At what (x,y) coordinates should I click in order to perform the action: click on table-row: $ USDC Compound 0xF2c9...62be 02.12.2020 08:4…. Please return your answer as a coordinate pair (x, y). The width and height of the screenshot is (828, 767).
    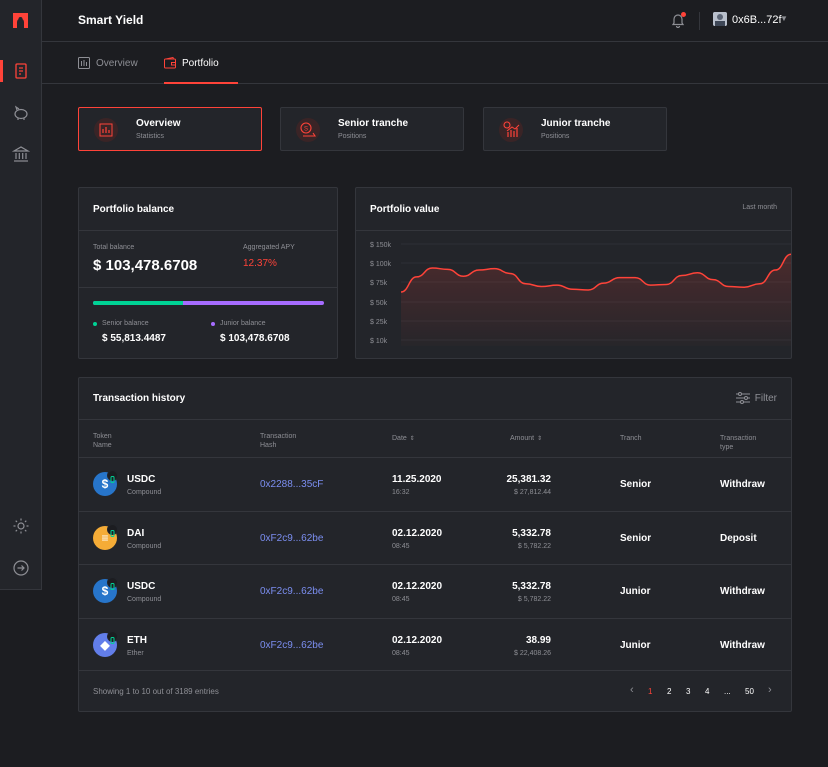
    Looking at the image, I should click on (435, 590).